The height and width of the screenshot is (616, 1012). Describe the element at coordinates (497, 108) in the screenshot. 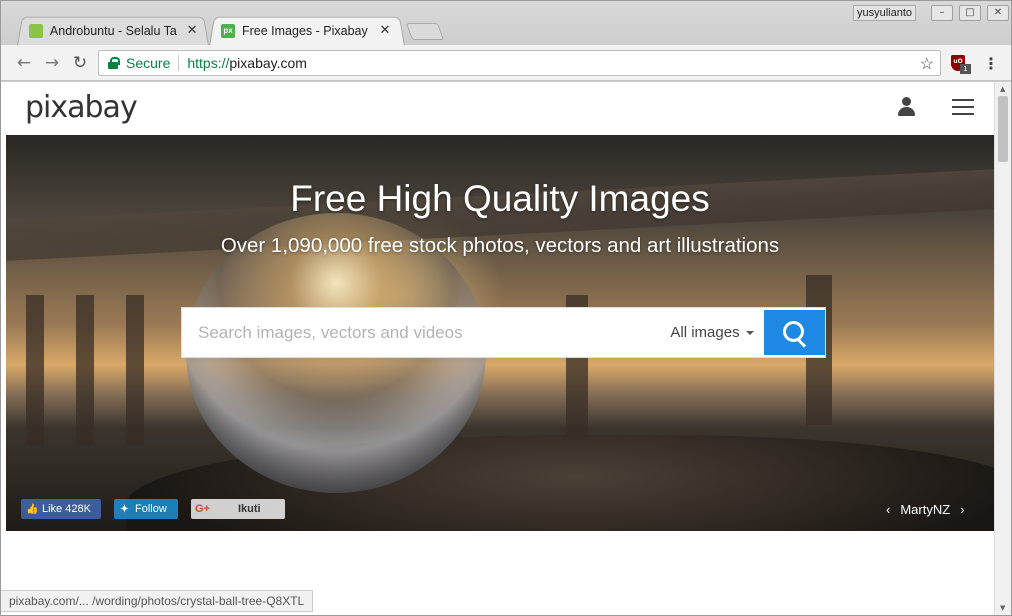

I see `site-header: pixabay` at that location.